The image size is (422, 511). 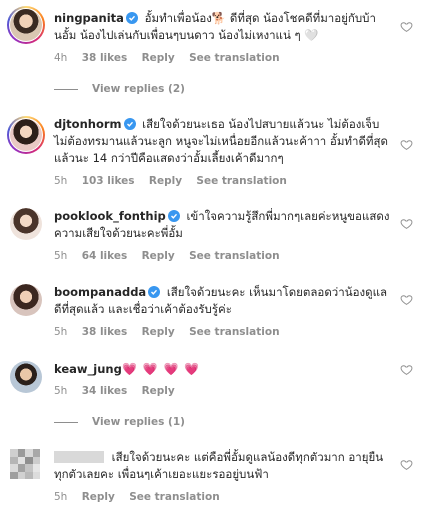 What do you see at coordinates (105, 391) in the screenshot?
I see `likes-count: 34 likes` at bounding box center [105, 391].